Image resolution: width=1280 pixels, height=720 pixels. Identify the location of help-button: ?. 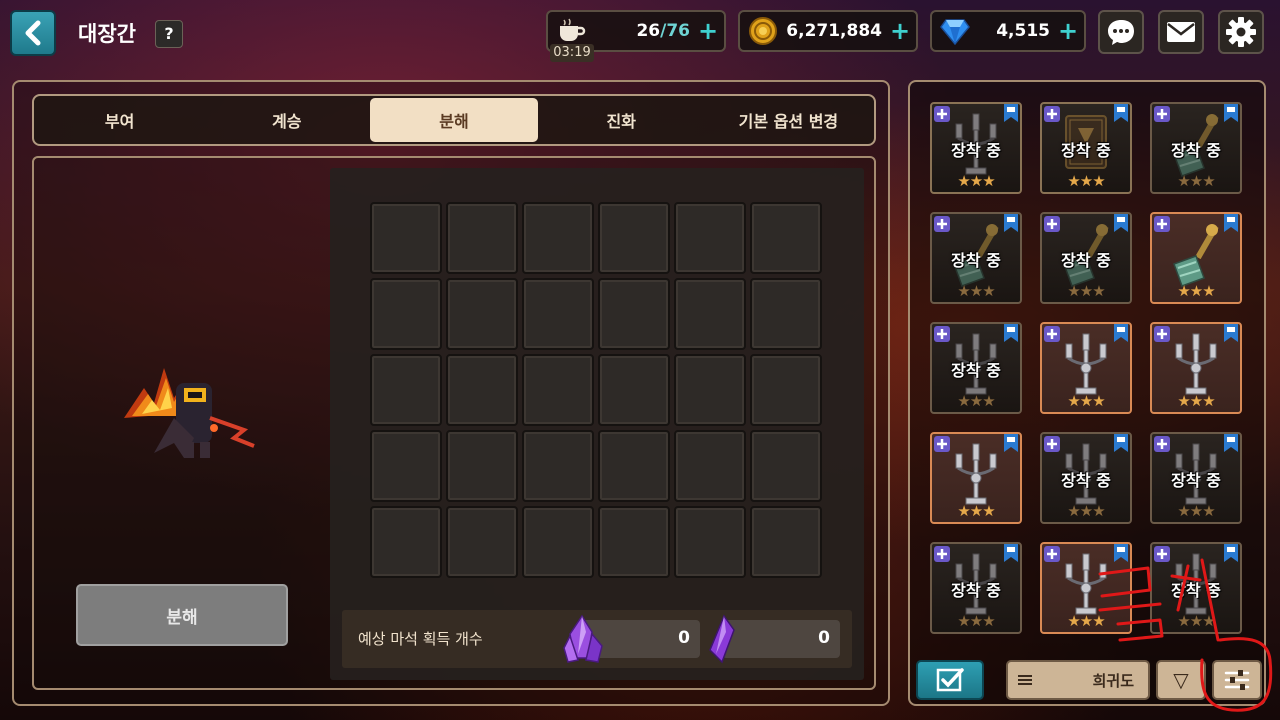
(169, 34).